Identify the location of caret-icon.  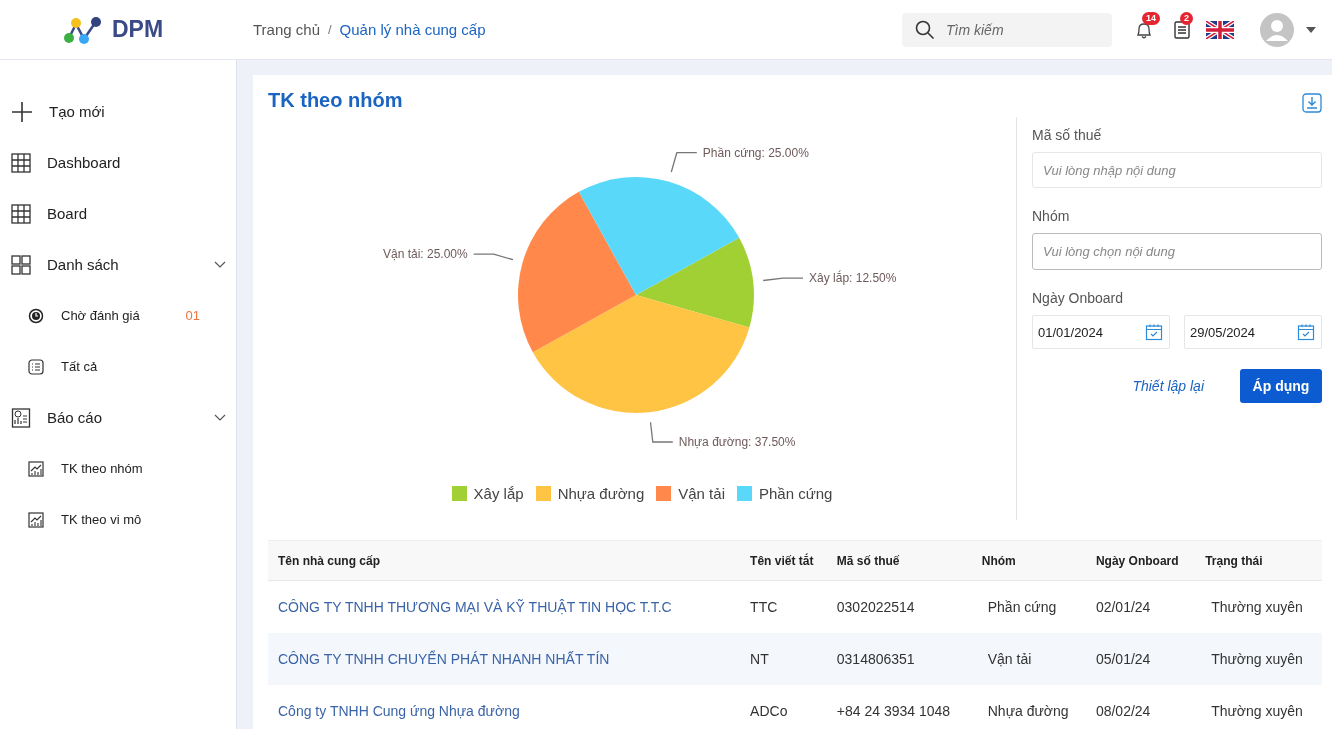
(1311, 29).